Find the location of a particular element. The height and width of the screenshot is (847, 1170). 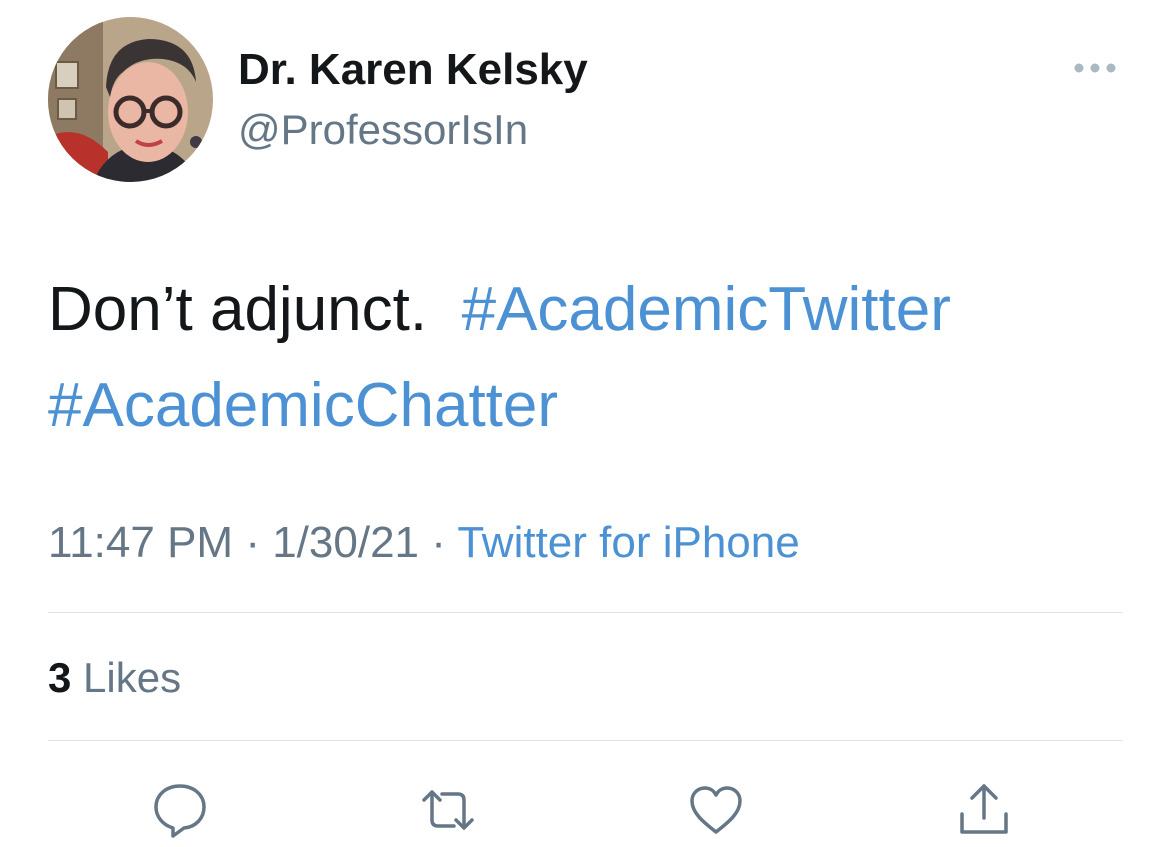

tweet-date: 1/30/21 is located at coordinates (346, 542).